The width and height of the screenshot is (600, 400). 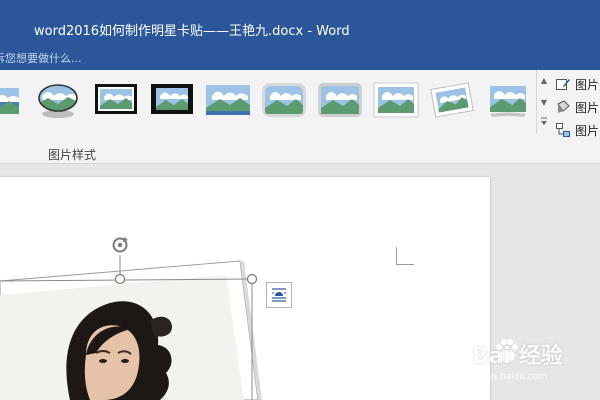 I want to click on watermark-url: jingyan.baidu.com, so click(x=506, y=377).